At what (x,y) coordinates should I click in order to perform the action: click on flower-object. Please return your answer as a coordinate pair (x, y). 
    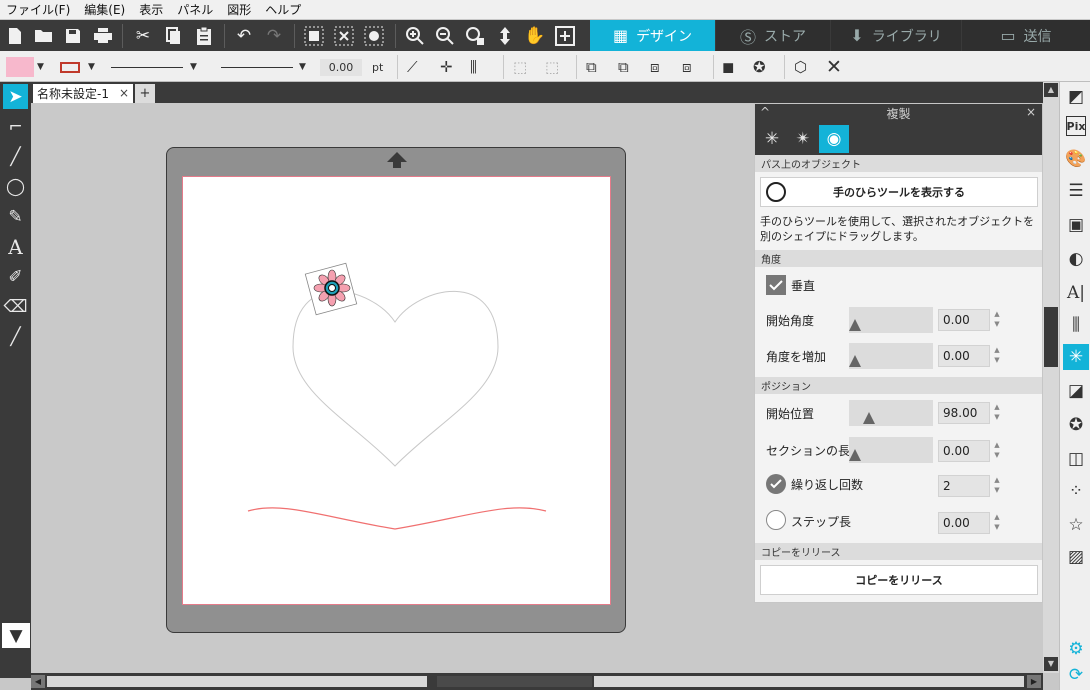
    Looking at the image, I should click on (331, 289).